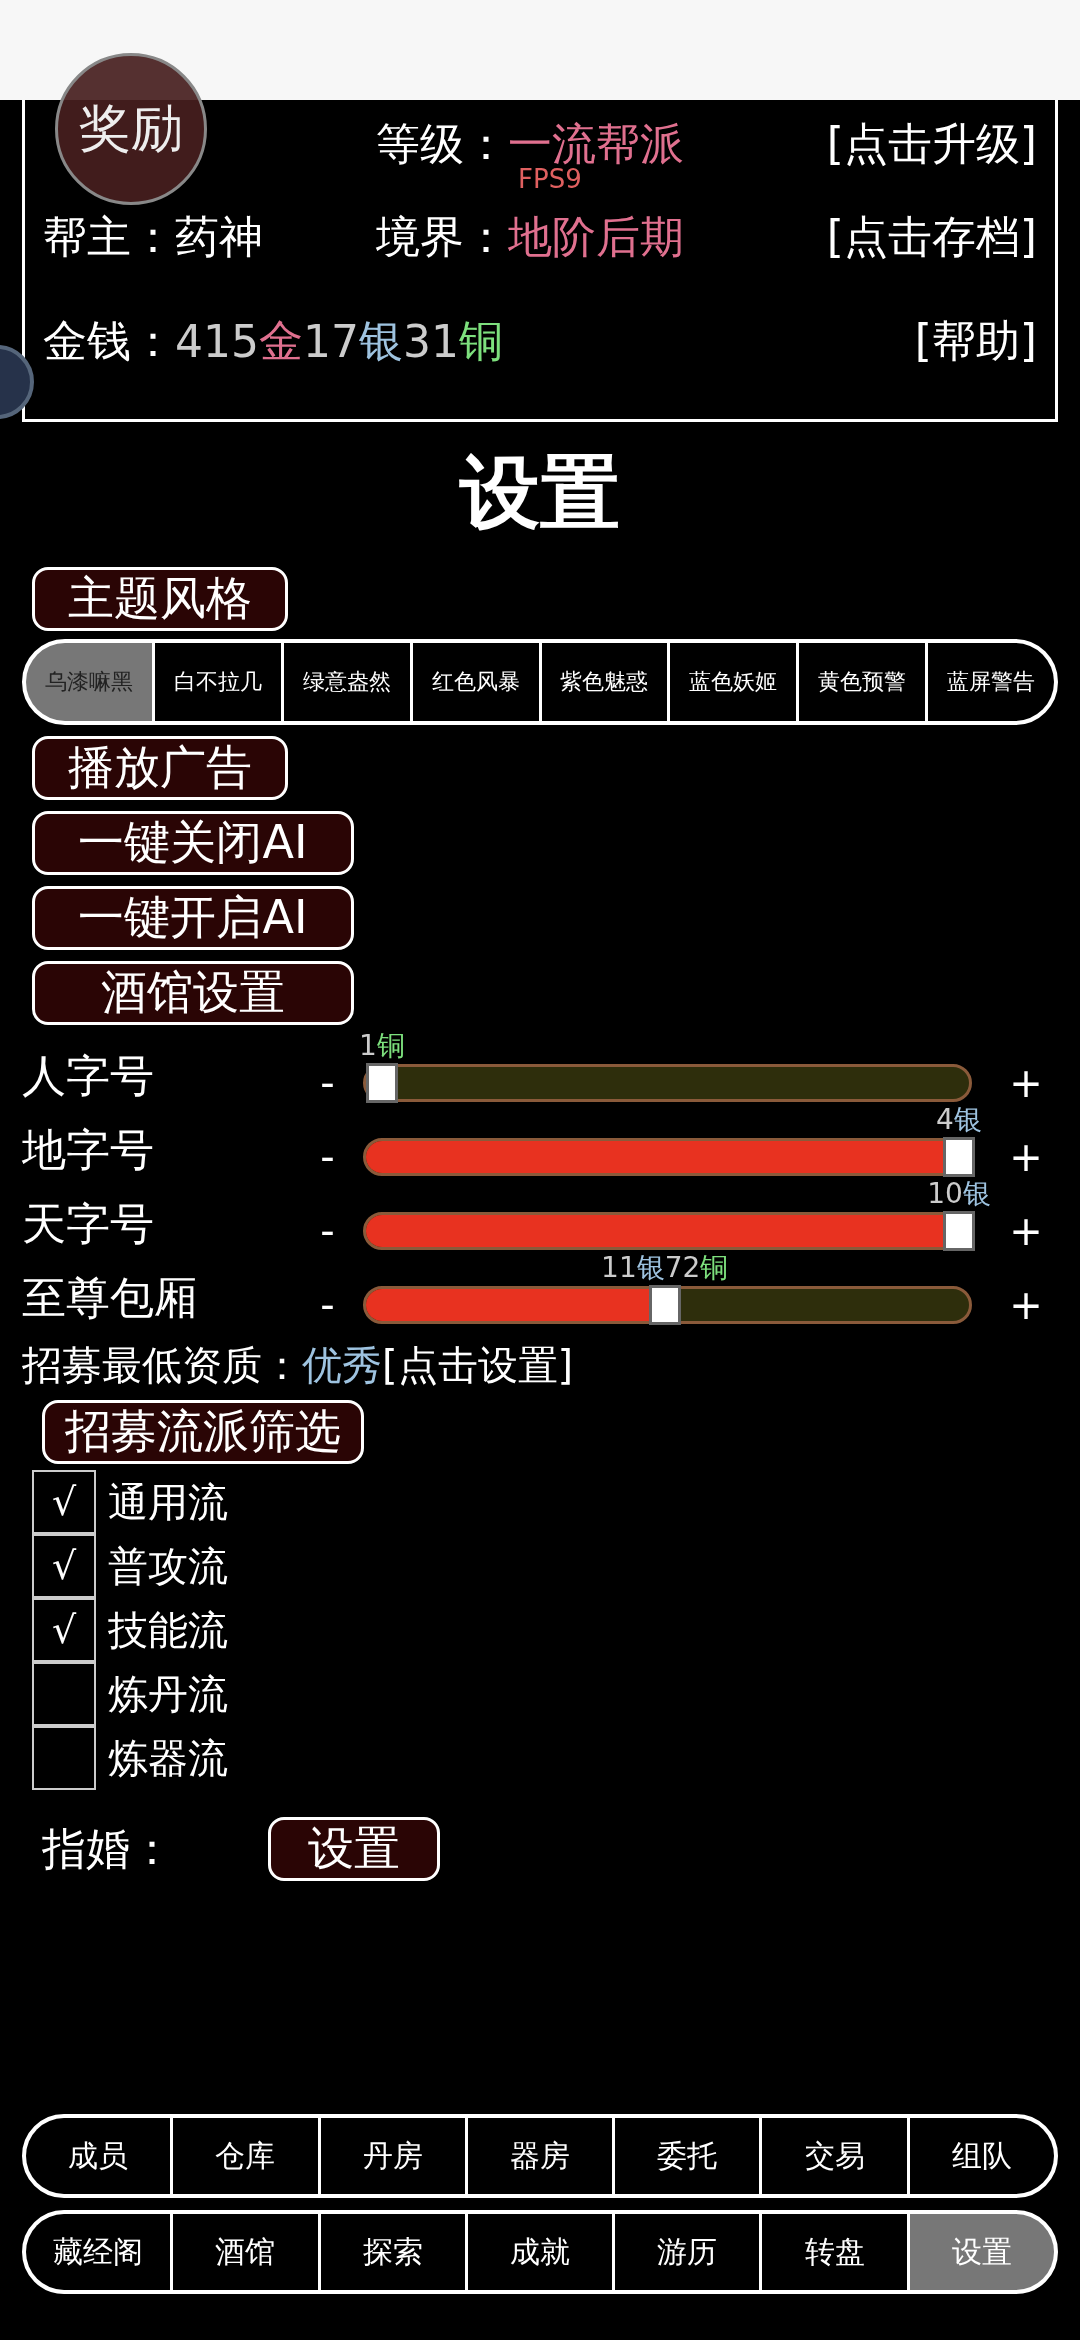  Describe the element at coordinates (392, 2156) in the screenshot. I see `nav-tab: 丹房` at that location.